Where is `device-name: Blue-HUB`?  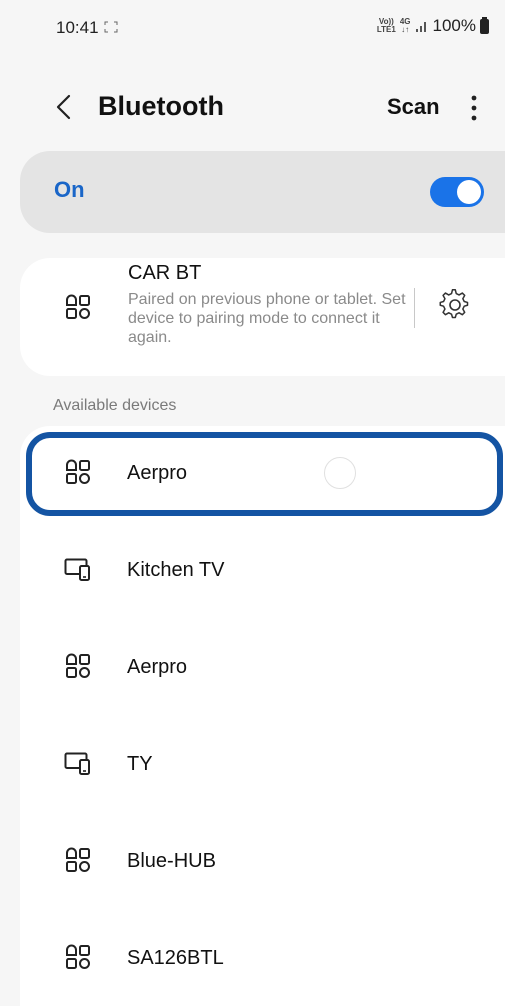
device-name: Blue-HUB is located at coordinates (171, 861).